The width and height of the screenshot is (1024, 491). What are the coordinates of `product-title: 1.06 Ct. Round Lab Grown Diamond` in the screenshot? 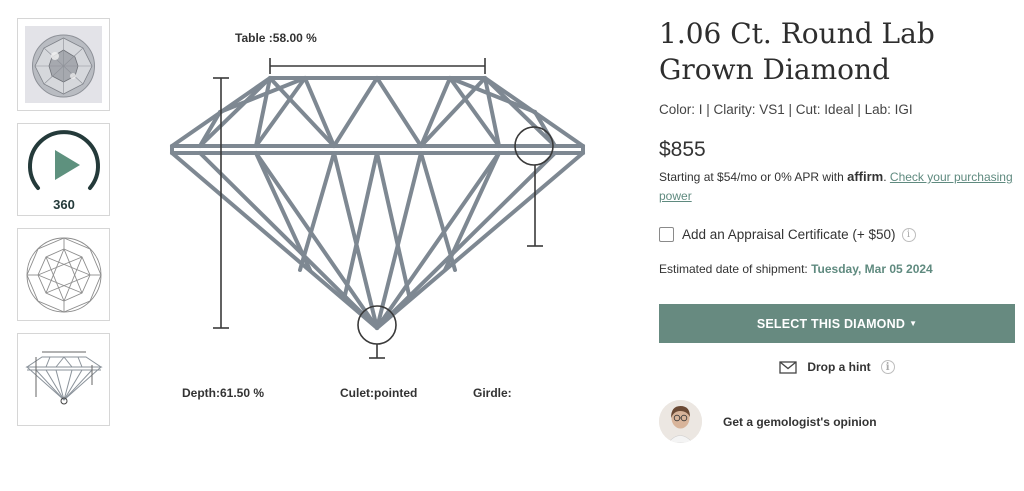 It's located at (797, 51).